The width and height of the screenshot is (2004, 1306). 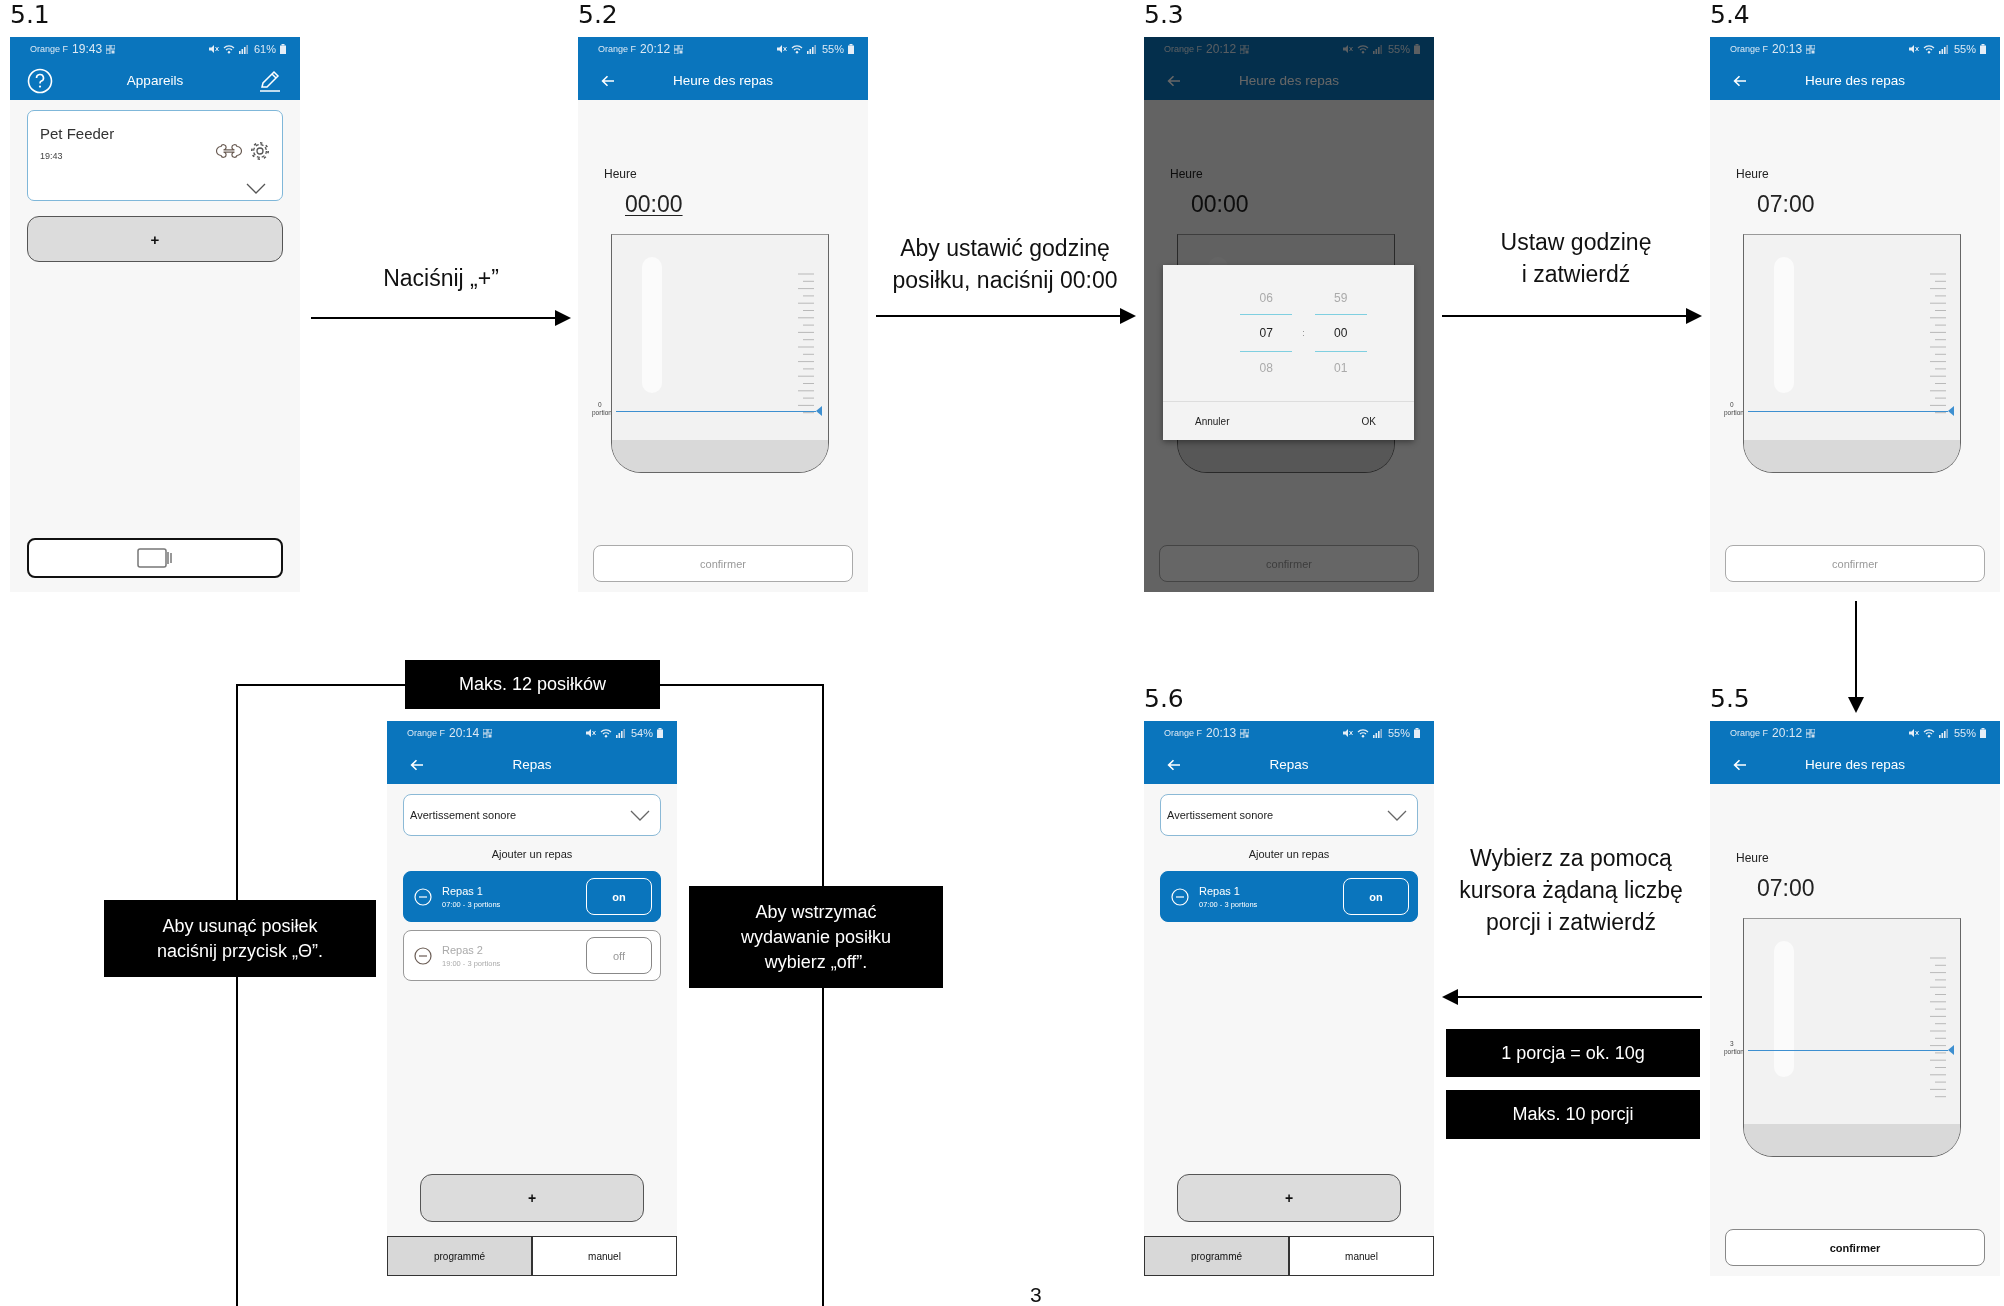 I want to click on time-label: Heure, so click(x=1752, y=174).